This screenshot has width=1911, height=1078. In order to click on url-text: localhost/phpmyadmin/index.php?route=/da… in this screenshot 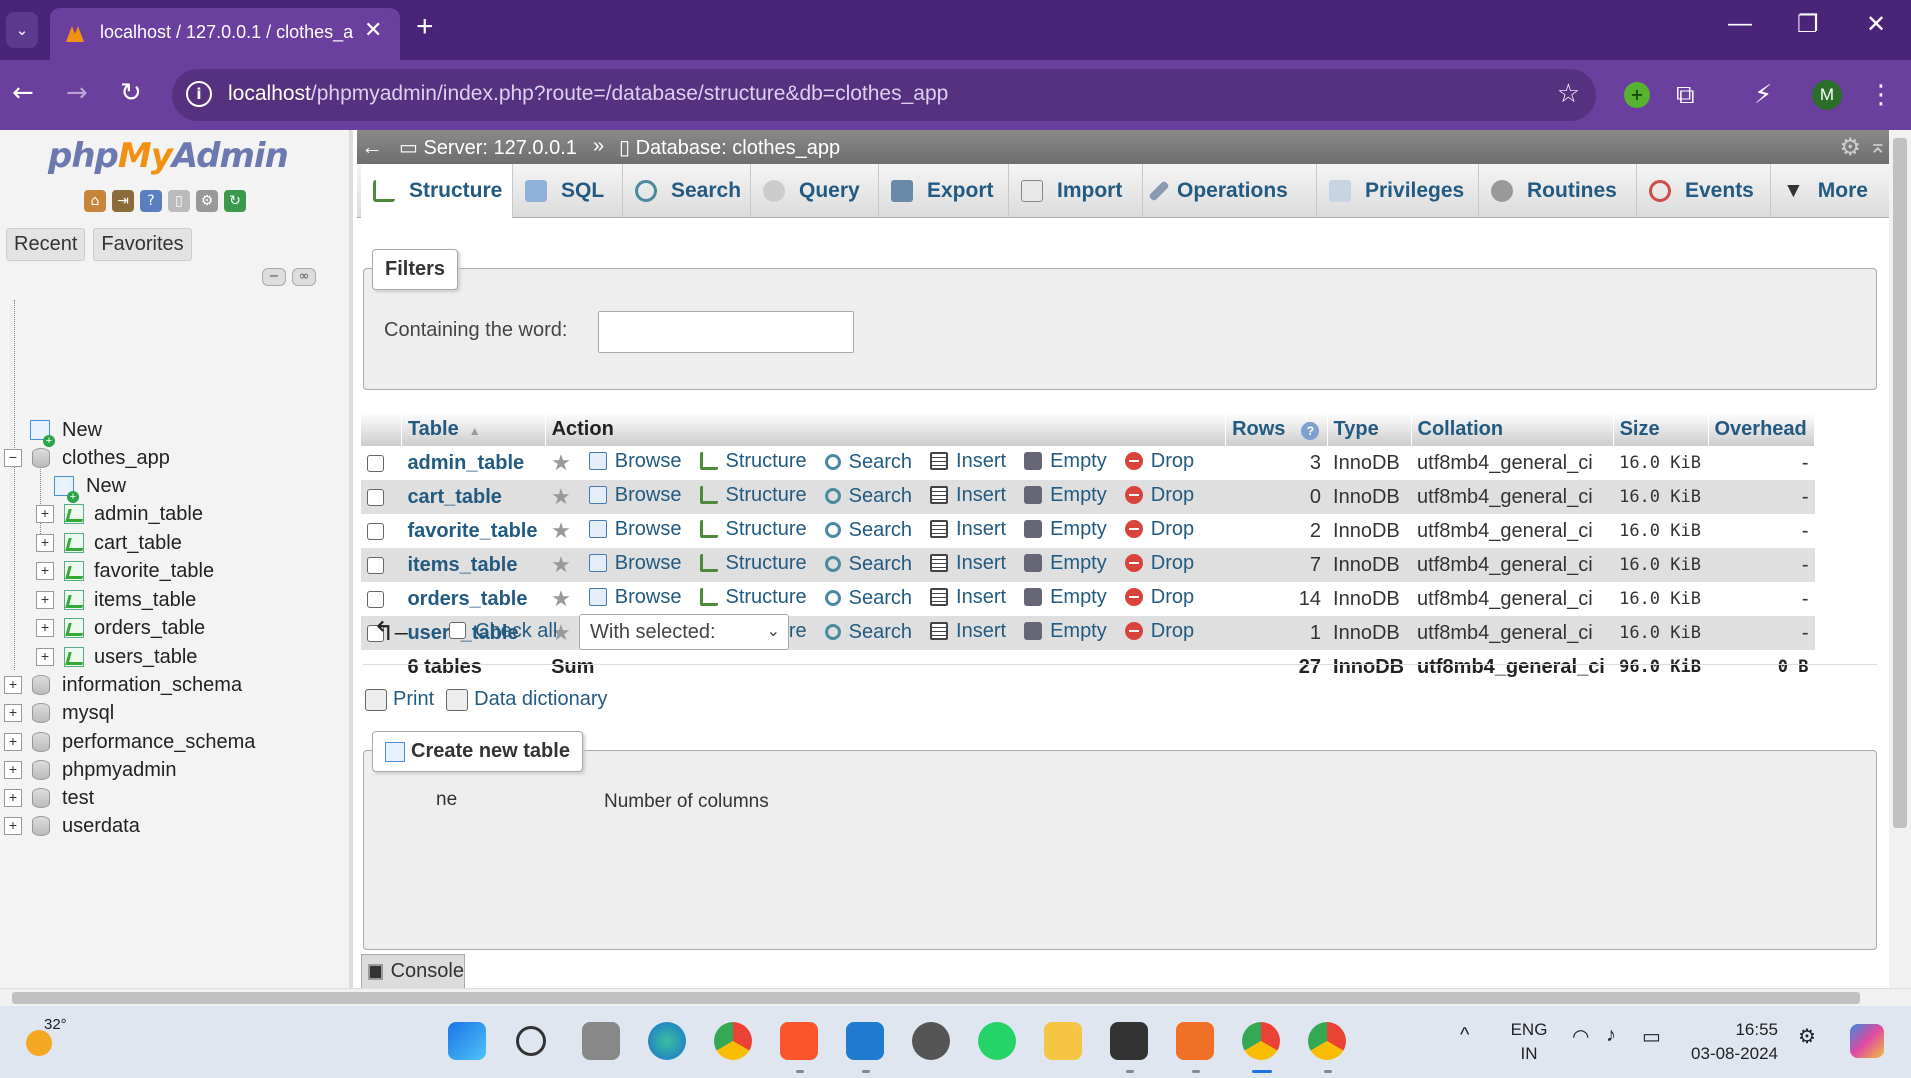, I will do `click(588, 94)`.